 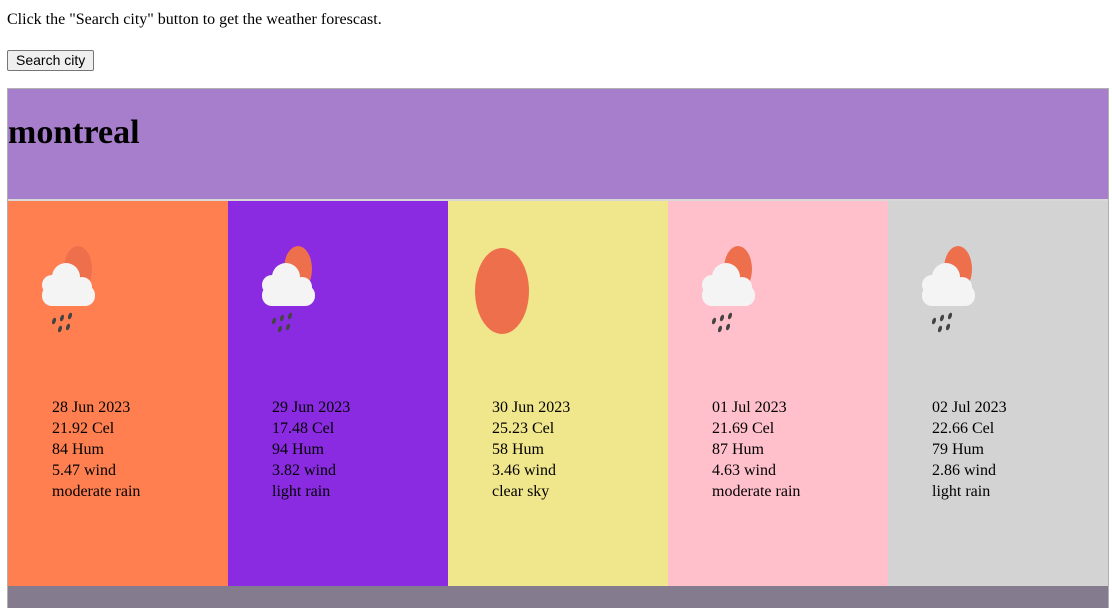 What do you see at coordinates (518, 449) in the screenshot?
I see `day-humidity: 58 Hum` at bounding box center [518, 449].